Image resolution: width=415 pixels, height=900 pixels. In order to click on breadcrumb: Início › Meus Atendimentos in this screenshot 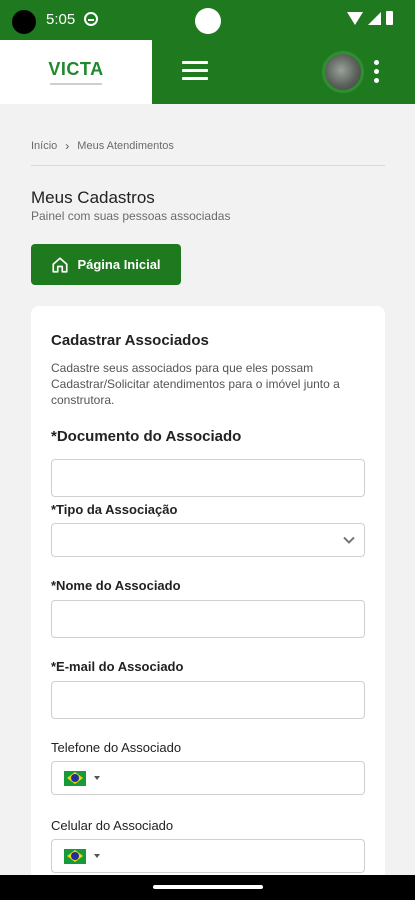, I will do `click(102, 146)`.